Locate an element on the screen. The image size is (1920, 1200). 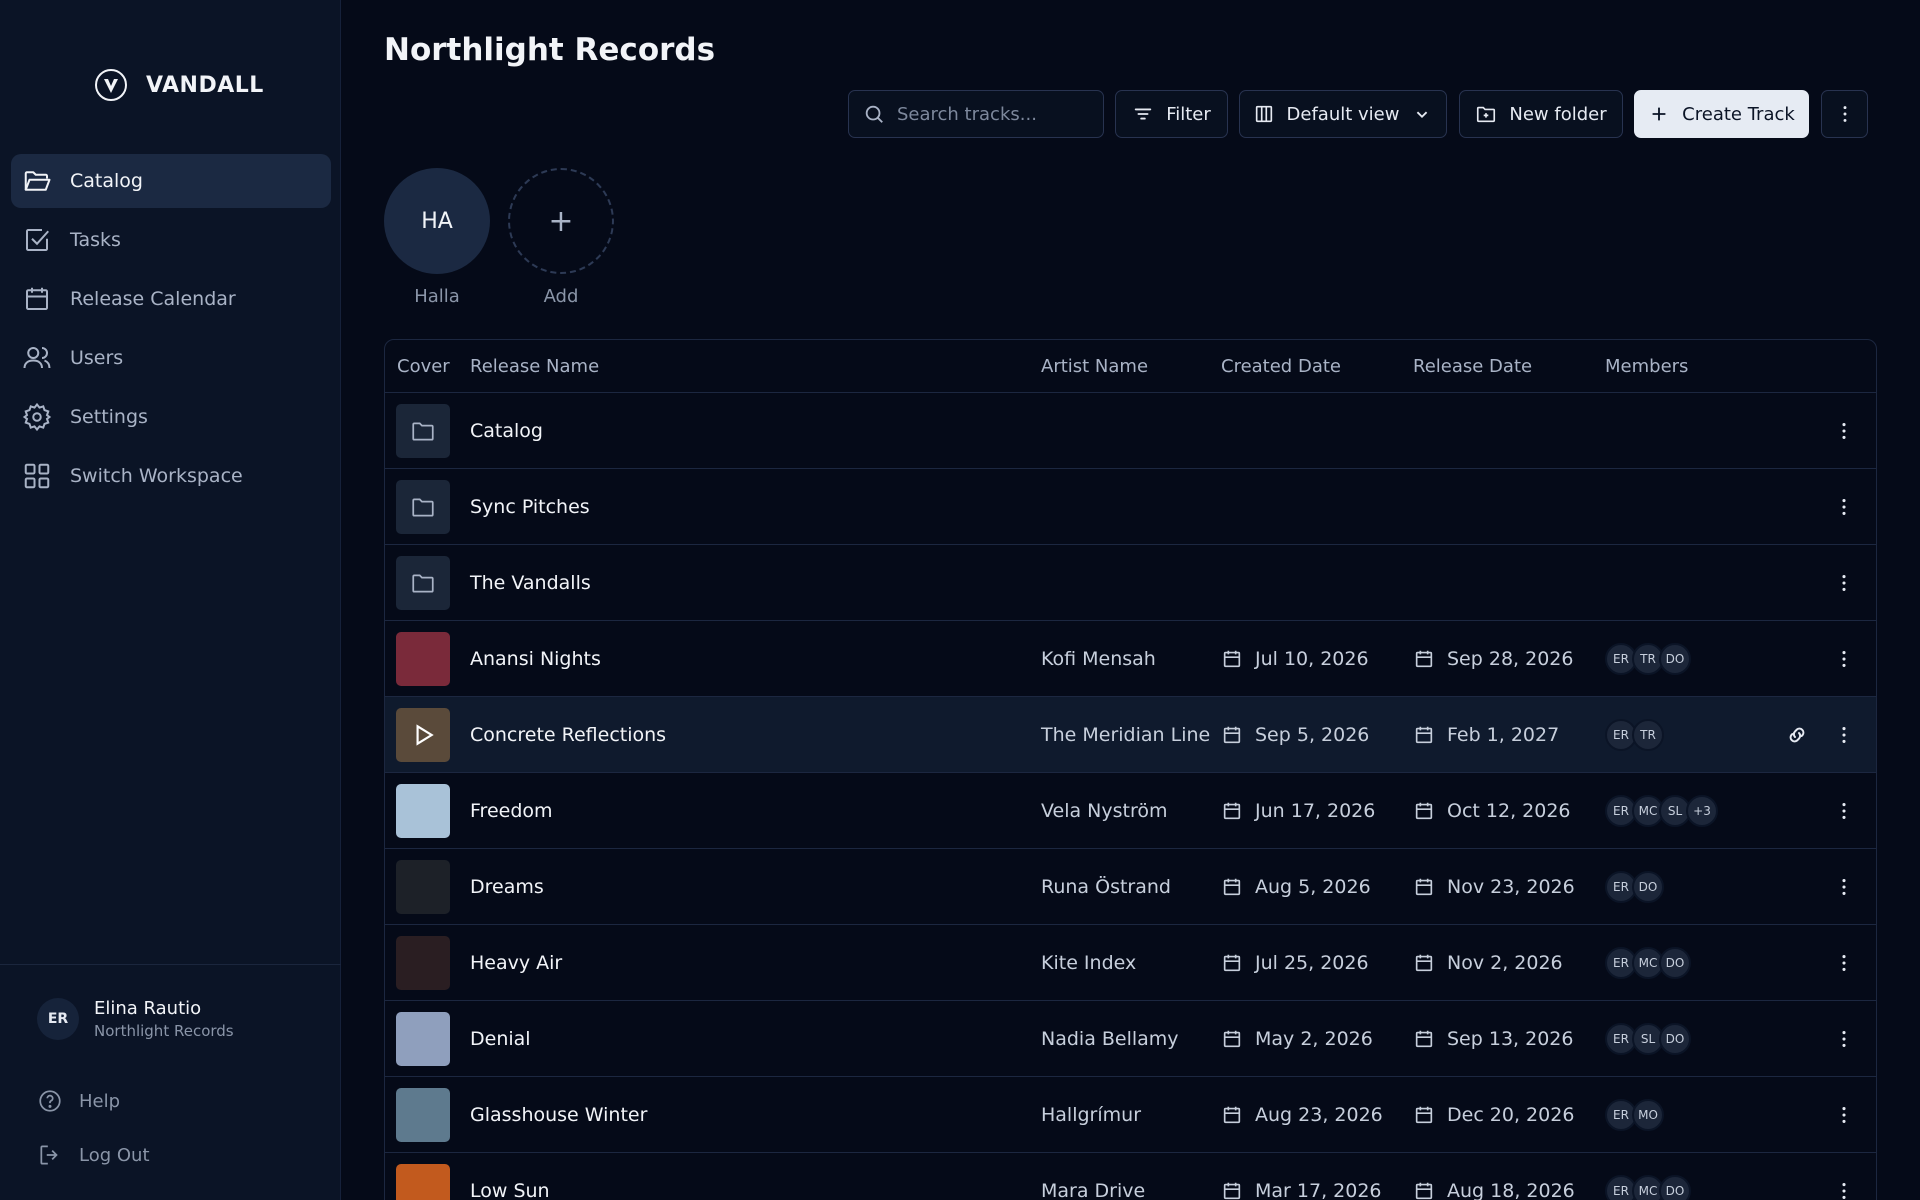
release-date: Dec 20, 2026 is located at coordinates (1493, 1115).